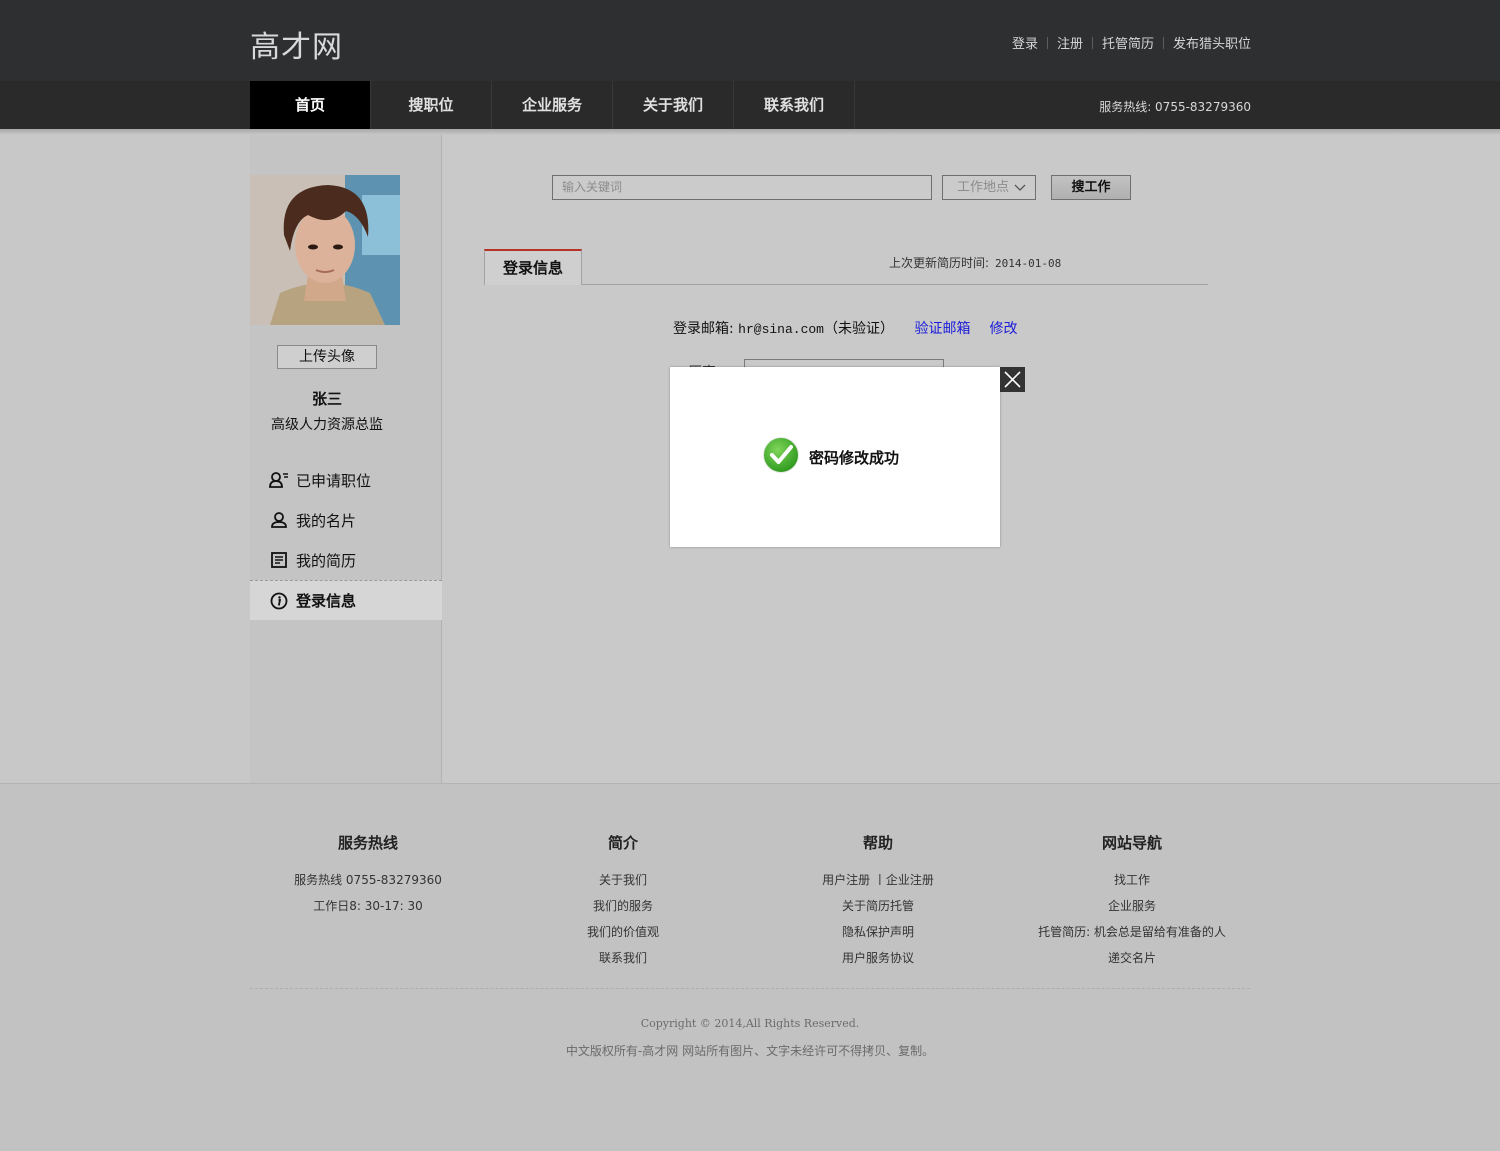  I want to click on footer-column-hotline: 服务热线 服务热线 0755-83279360 工作日8: 30-17: 30, so click(368, 875).